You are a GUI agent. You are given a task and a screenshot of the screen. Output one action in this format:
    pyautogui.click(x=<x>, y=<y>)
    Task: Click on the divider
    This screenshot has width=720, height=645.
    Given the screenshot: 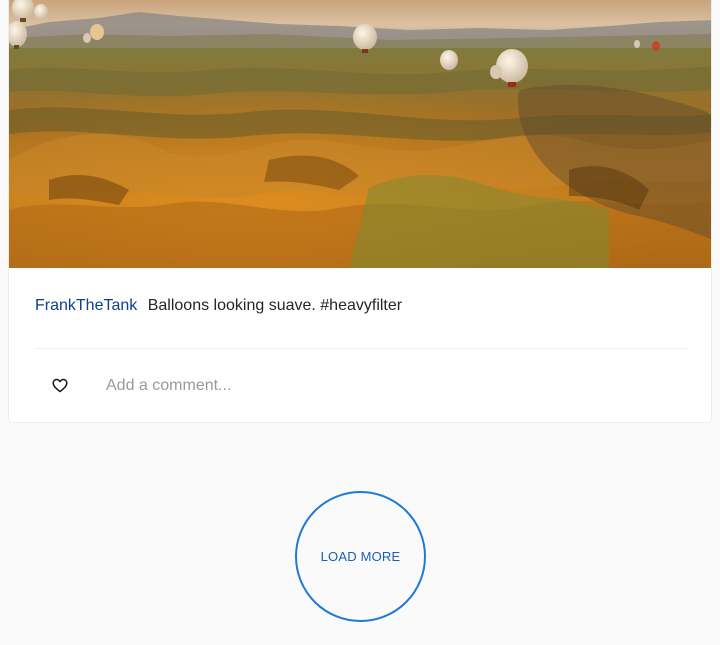 What is the action you would take?
    pyautogui.click(x=362, y=348)
    